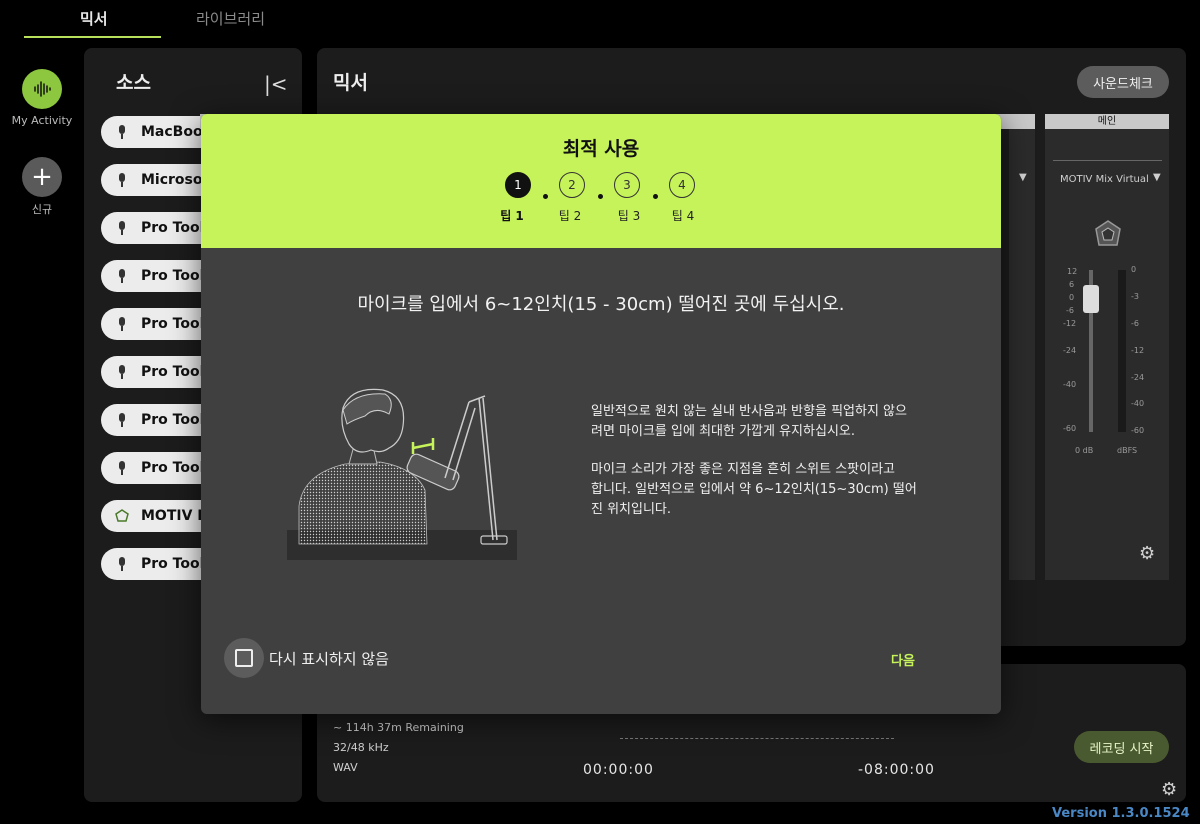 The image size is (1200, 824). Describe the element at coordinates (896, 770) in the screenshot. I see `remaining-timer: -08:00:00` at that location.